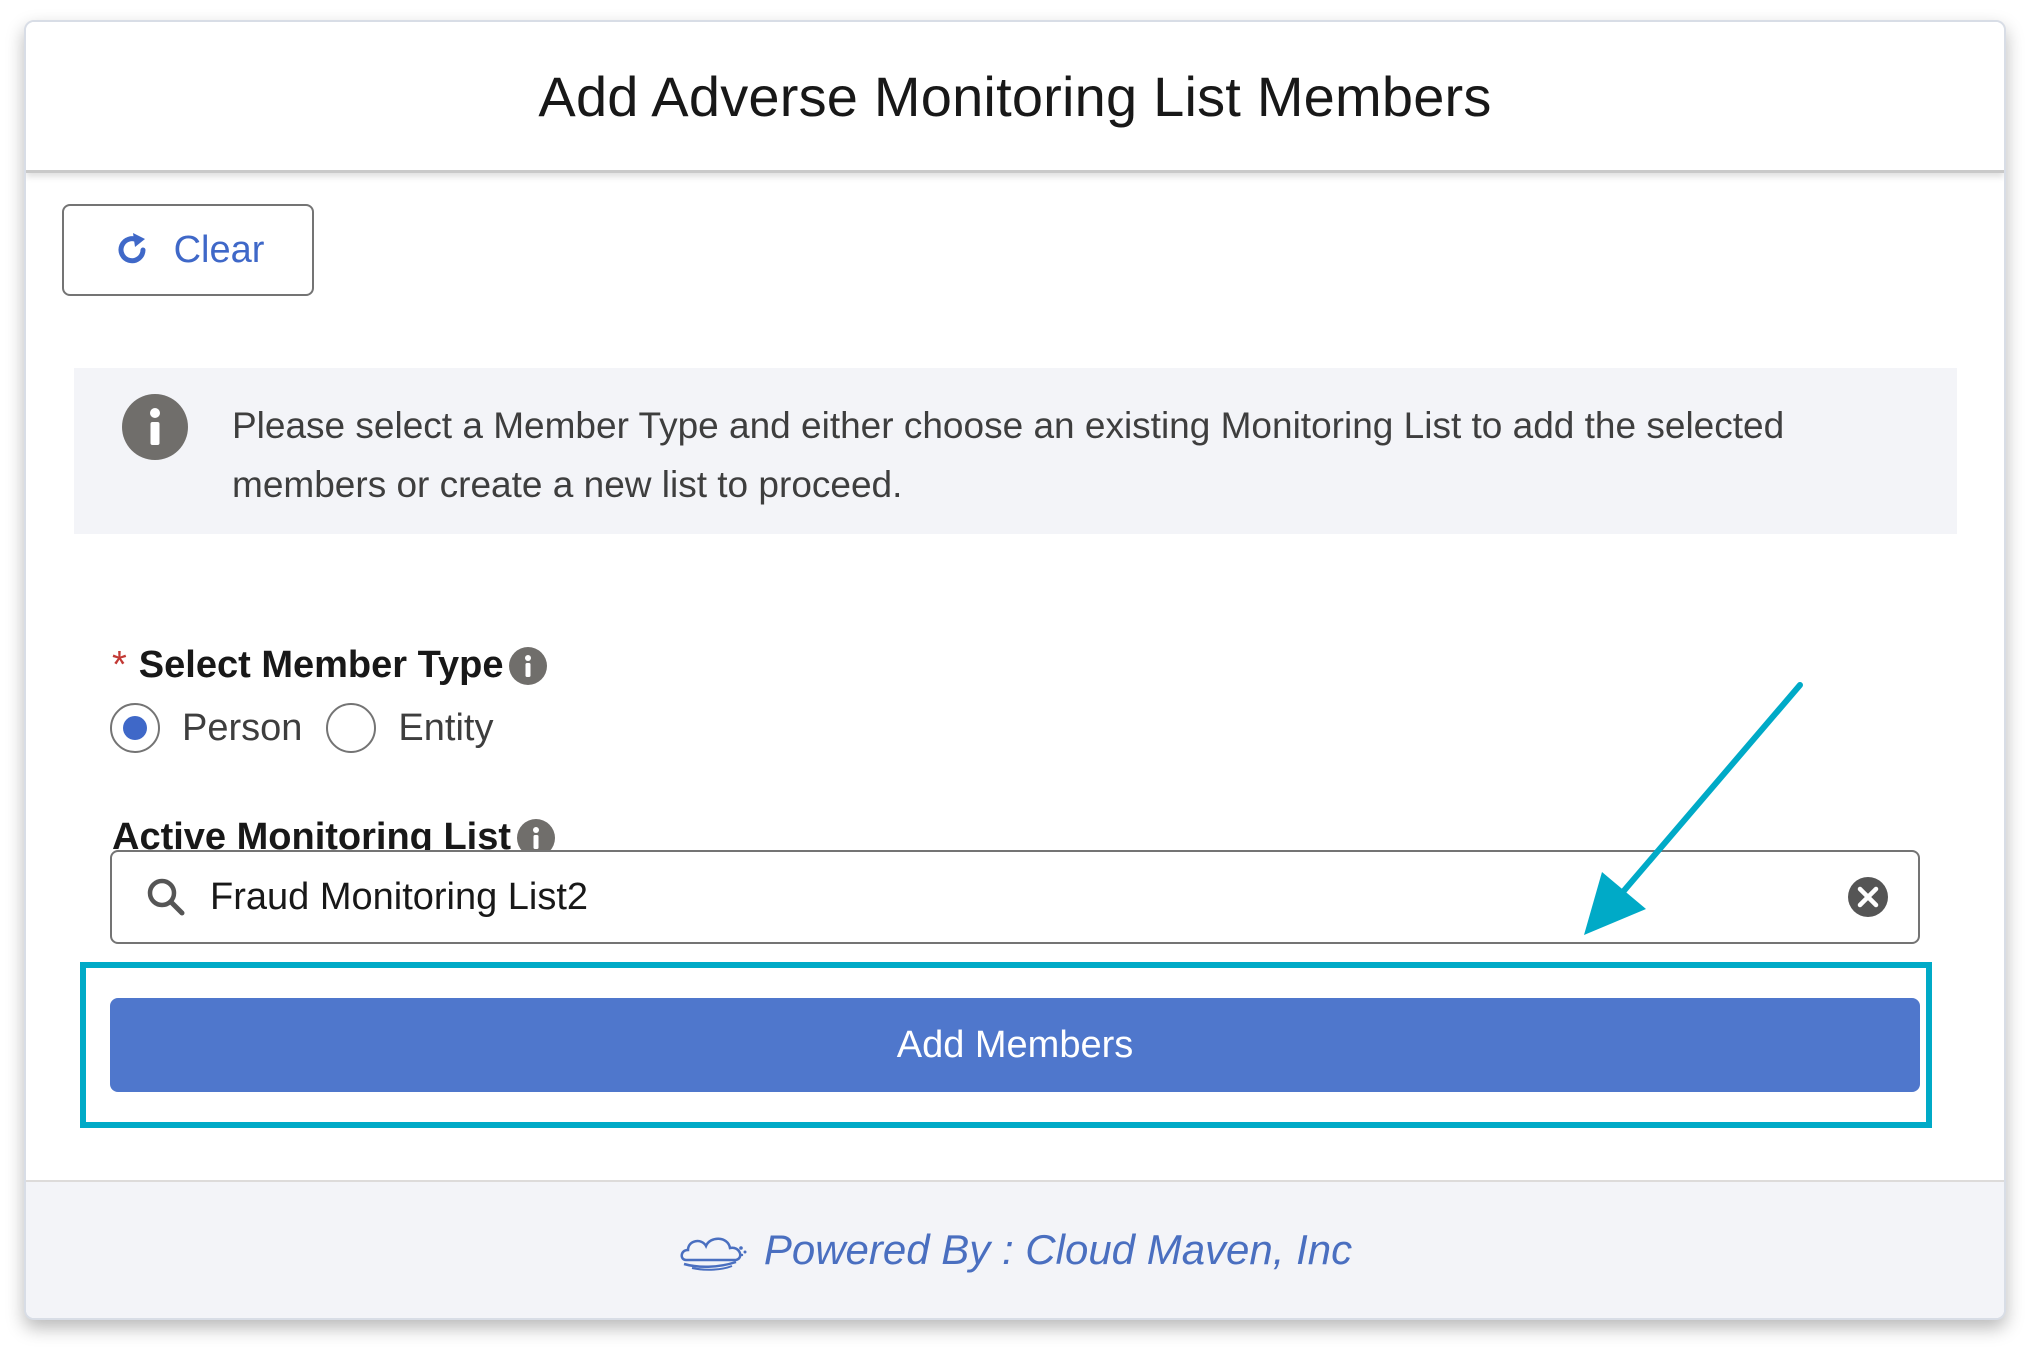 This screenshot has width=2043, height=1356. Describe the element at coordinates (119, 665) in the screenshot. I see `required-marker: *` at that location.